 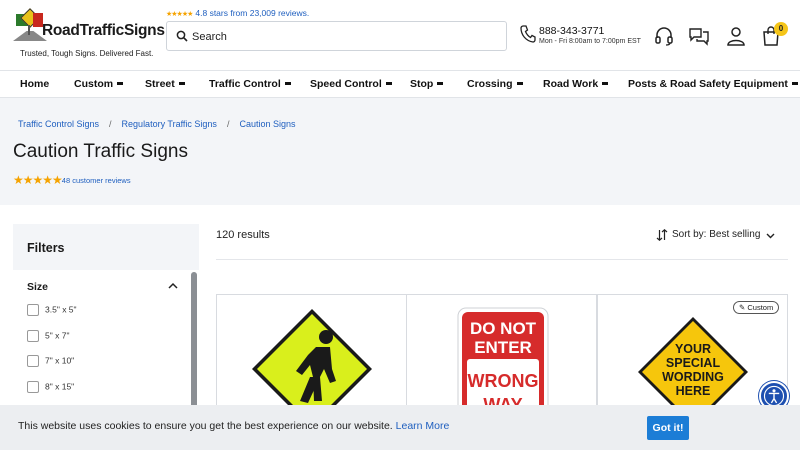 I want to click on sign-text-enter: ENTER, so click(x=503, y=347).